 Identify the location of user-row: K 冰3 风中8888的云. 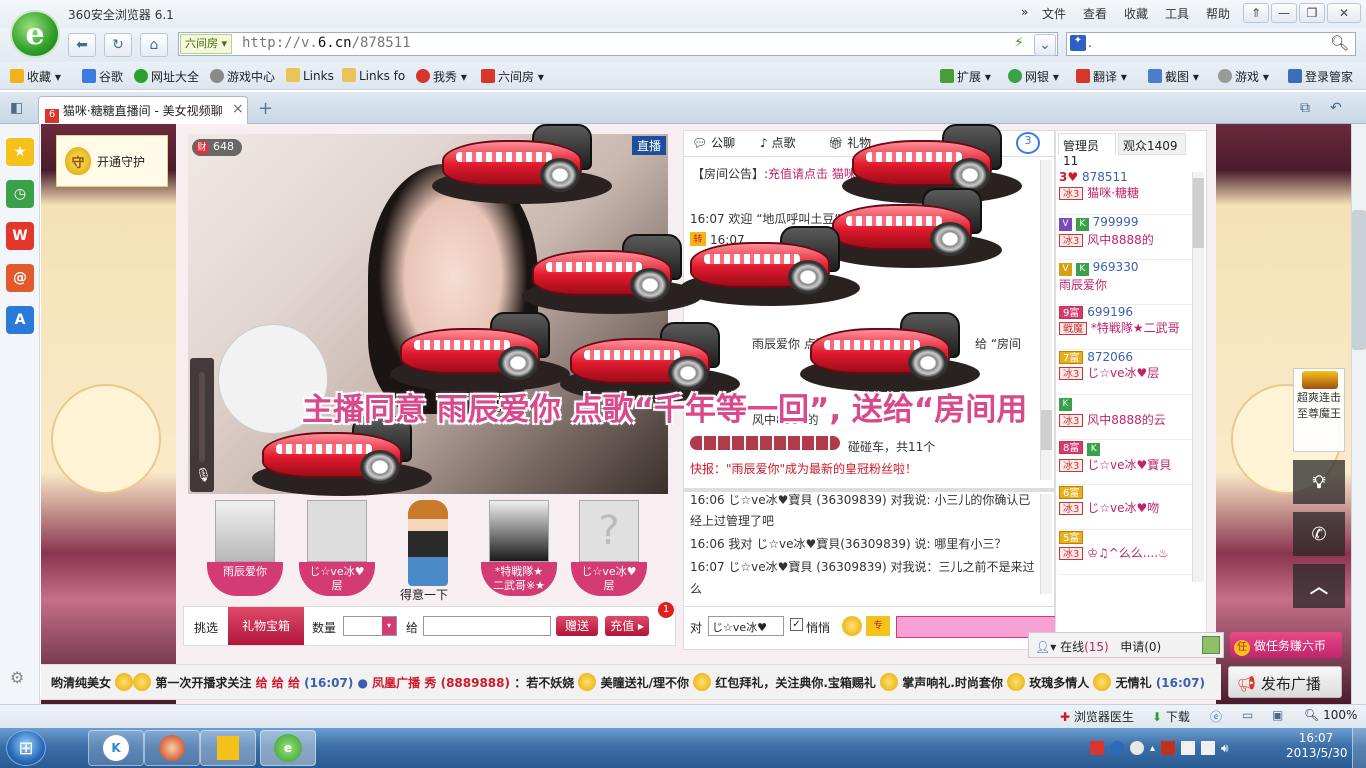
(1126, 417).